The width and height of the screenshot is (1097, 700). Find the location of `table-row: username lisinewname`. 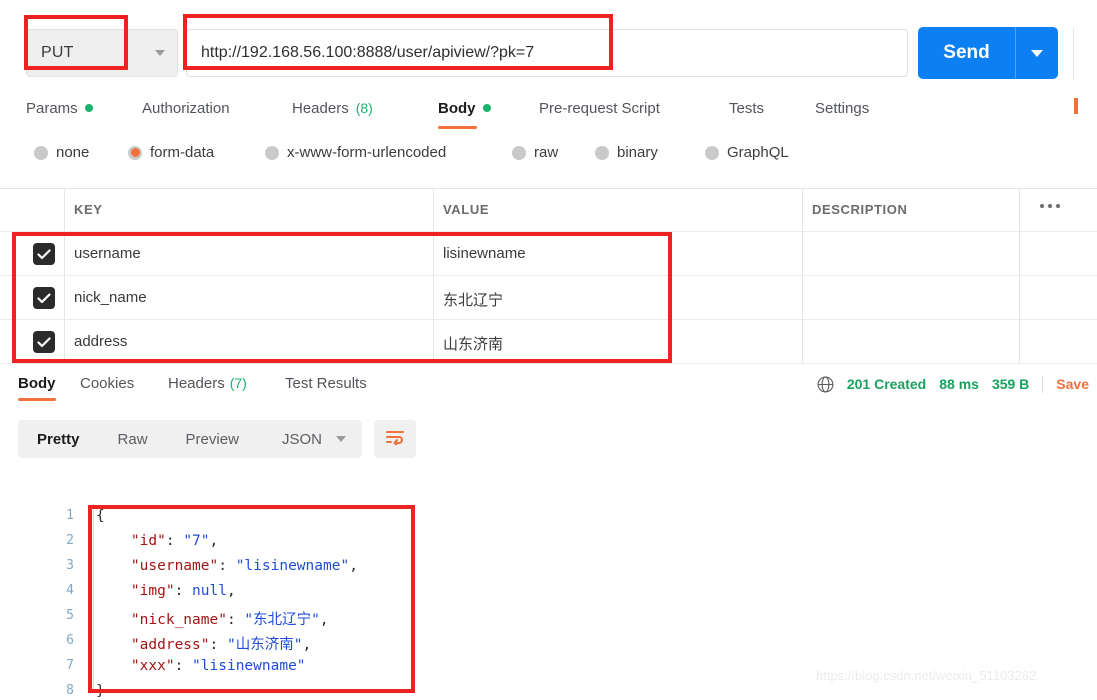

table-row: username lisinewname is located at coordinates (548, 254).